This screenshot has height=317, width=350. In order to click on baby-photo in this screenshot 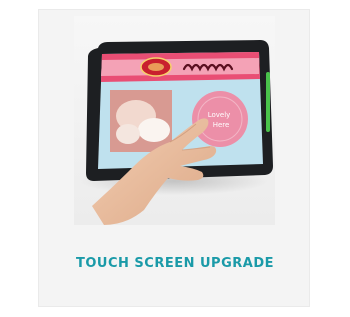, I will do `click(141, 121)`.